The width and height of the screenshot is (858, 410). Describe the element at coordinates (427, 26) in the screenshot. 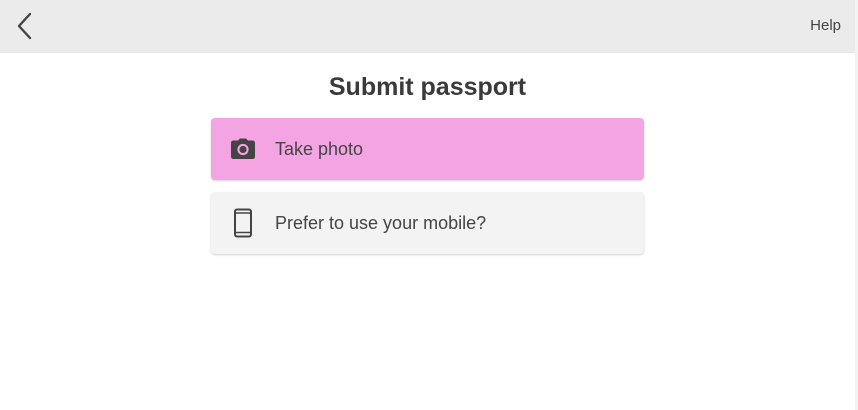

I see `top-bar: Help` at that location.